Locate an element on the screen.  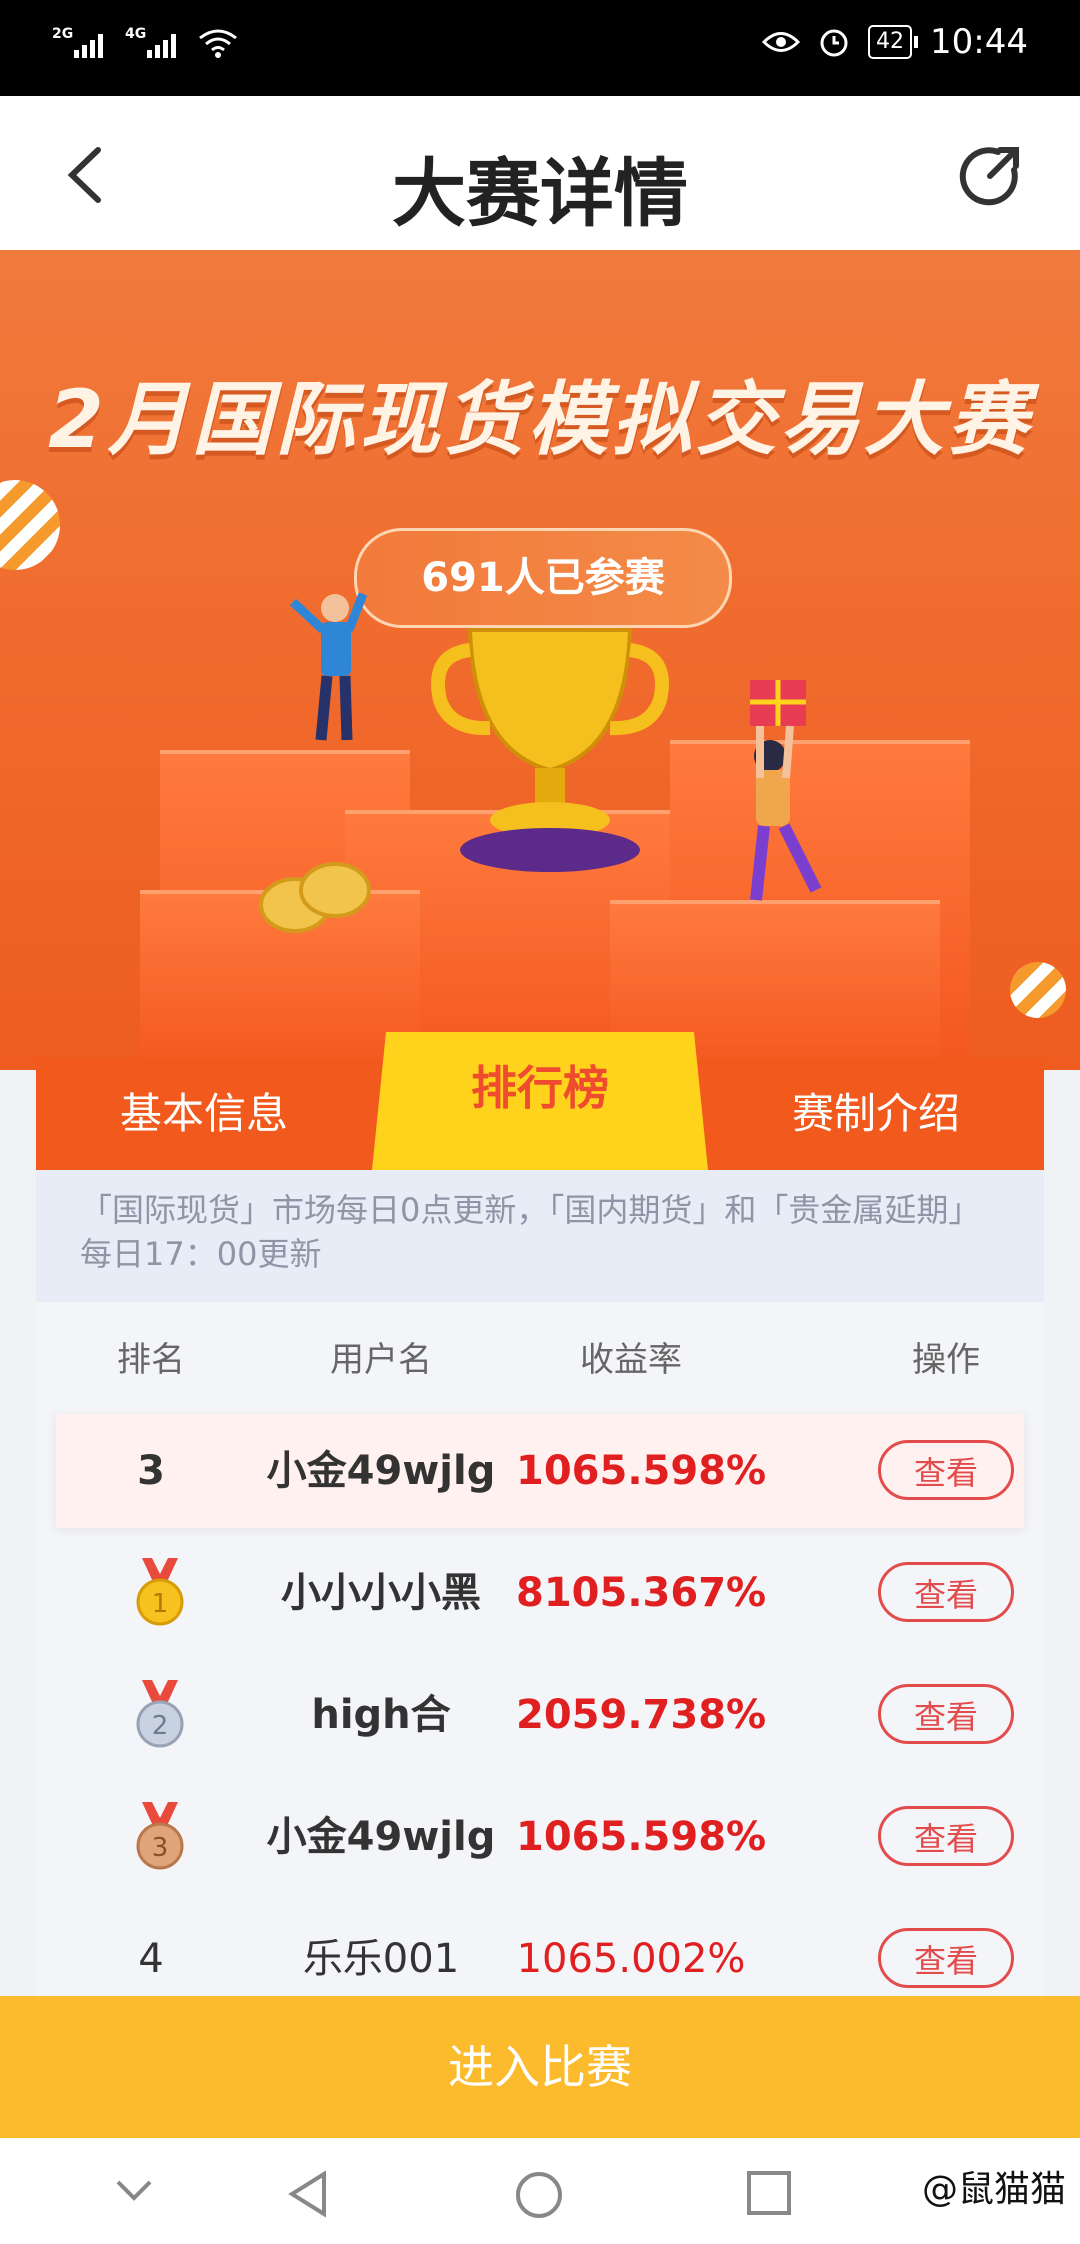
svg-text: 3 is located at coordinates (160, 1848).